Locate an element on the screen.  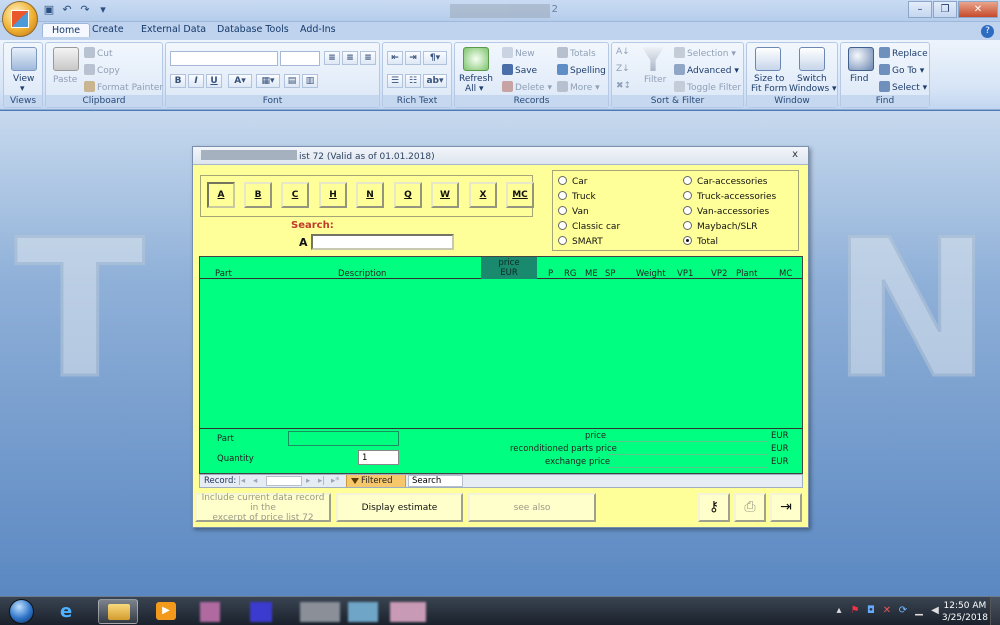
radio-smart: SMART is located at coordinates (580, 241).